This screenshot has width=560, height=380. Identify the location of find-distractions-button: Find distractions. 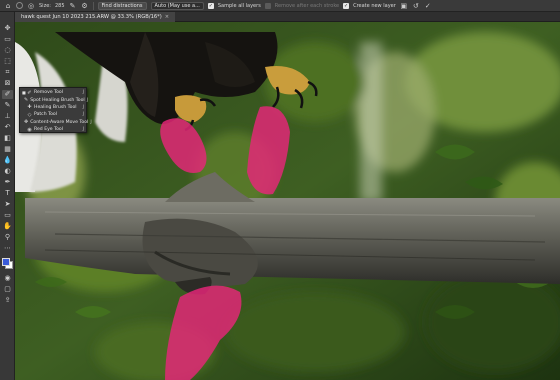
(122, 5).